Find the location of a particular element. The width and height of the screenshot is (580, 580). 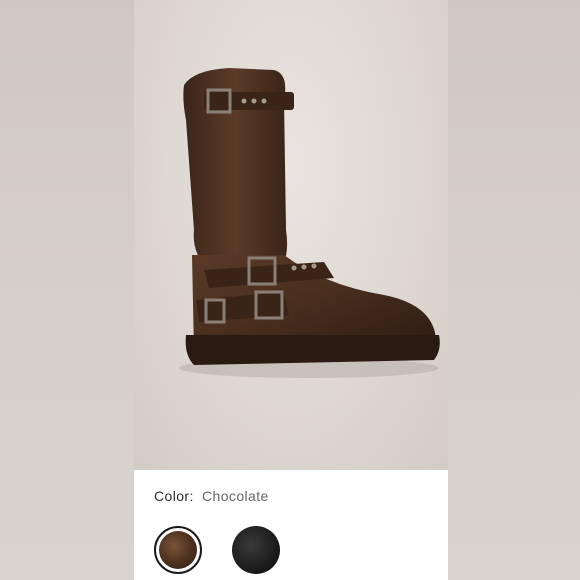

top-strap is located at coordinates (249, 101).